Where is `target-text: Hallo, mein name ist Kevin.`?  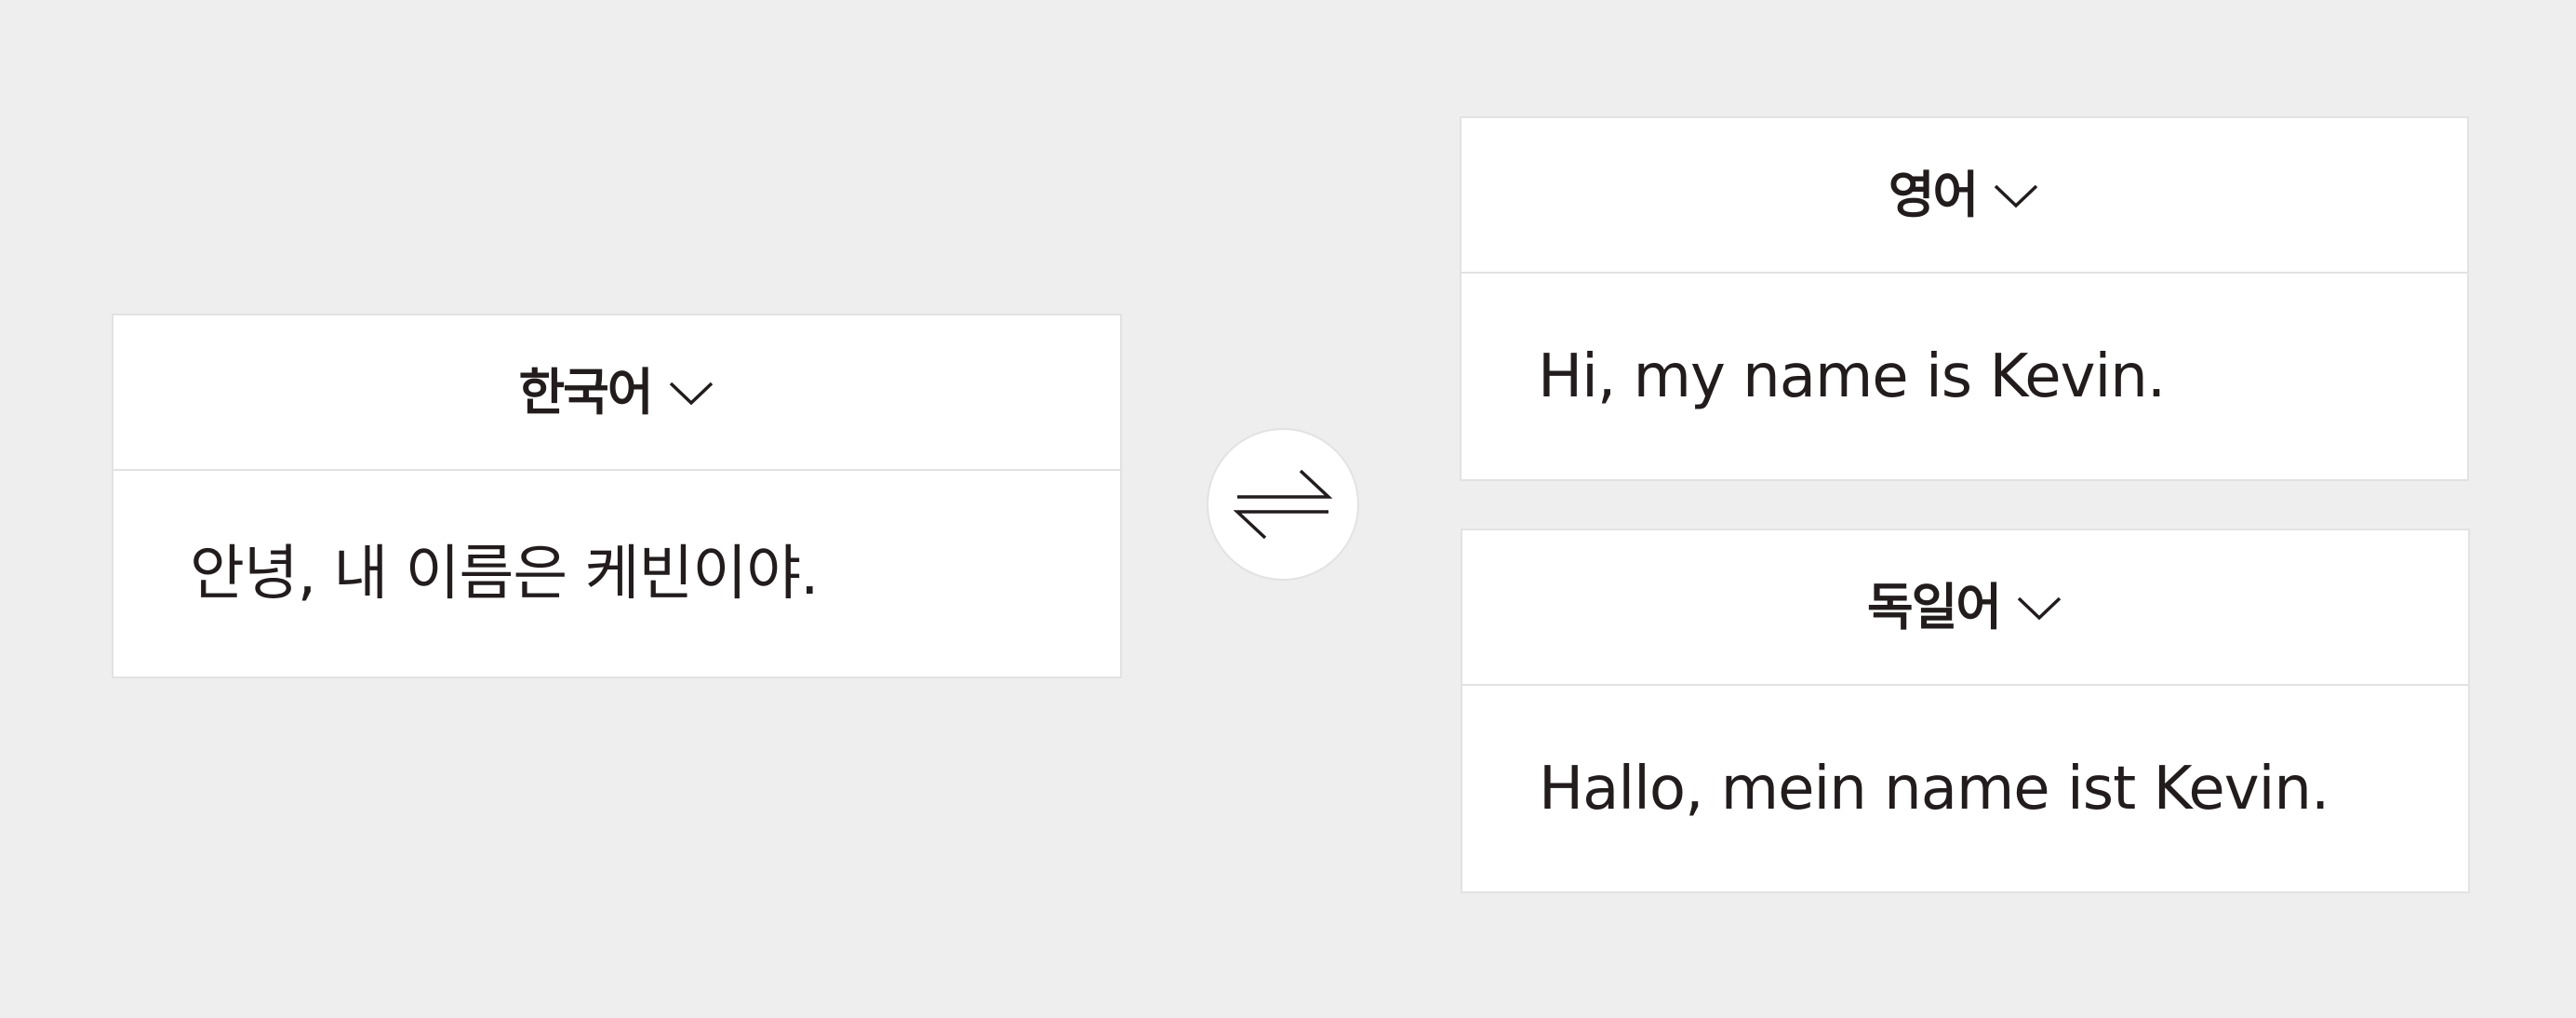
target-text: Hallo, mein name ist Kevin. is located at coordinates (1934, 789).